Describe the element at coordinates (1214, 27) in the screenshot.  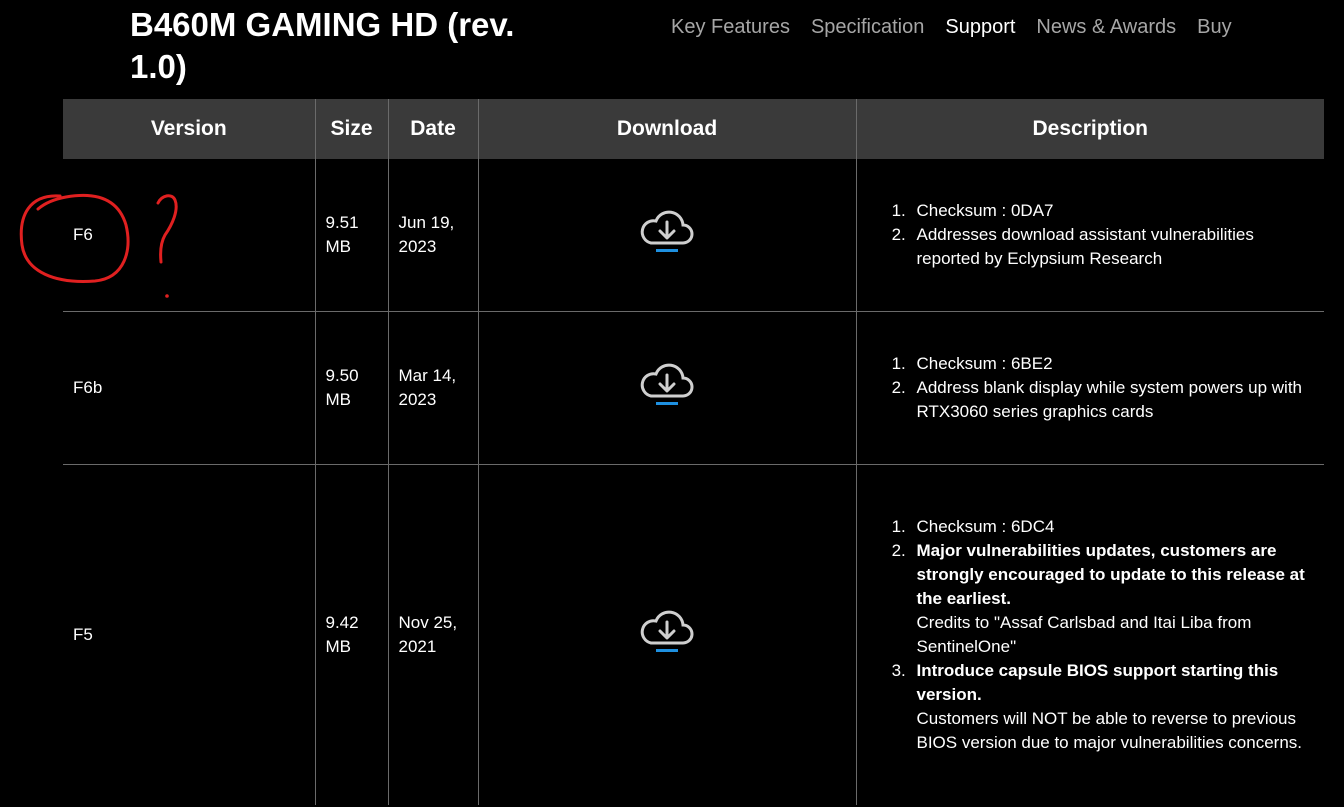
I see `nav-buy: Buy` at that location.